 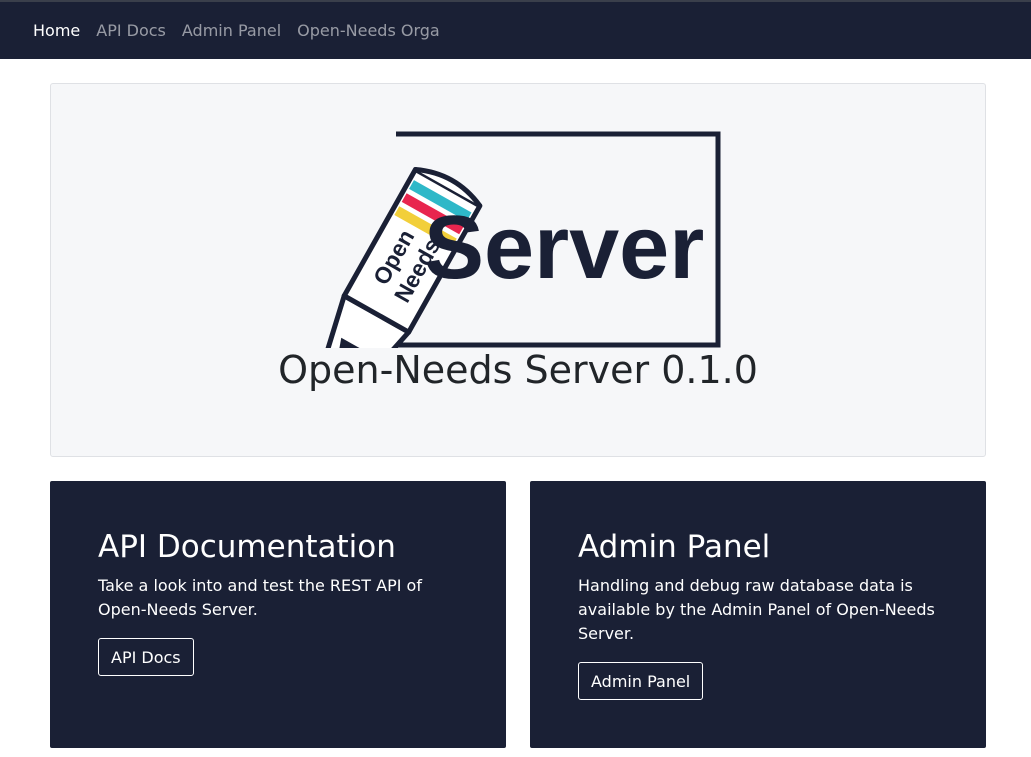 I want to click on nav-item-api-docs: API Docs, so click(x=131, y=30).